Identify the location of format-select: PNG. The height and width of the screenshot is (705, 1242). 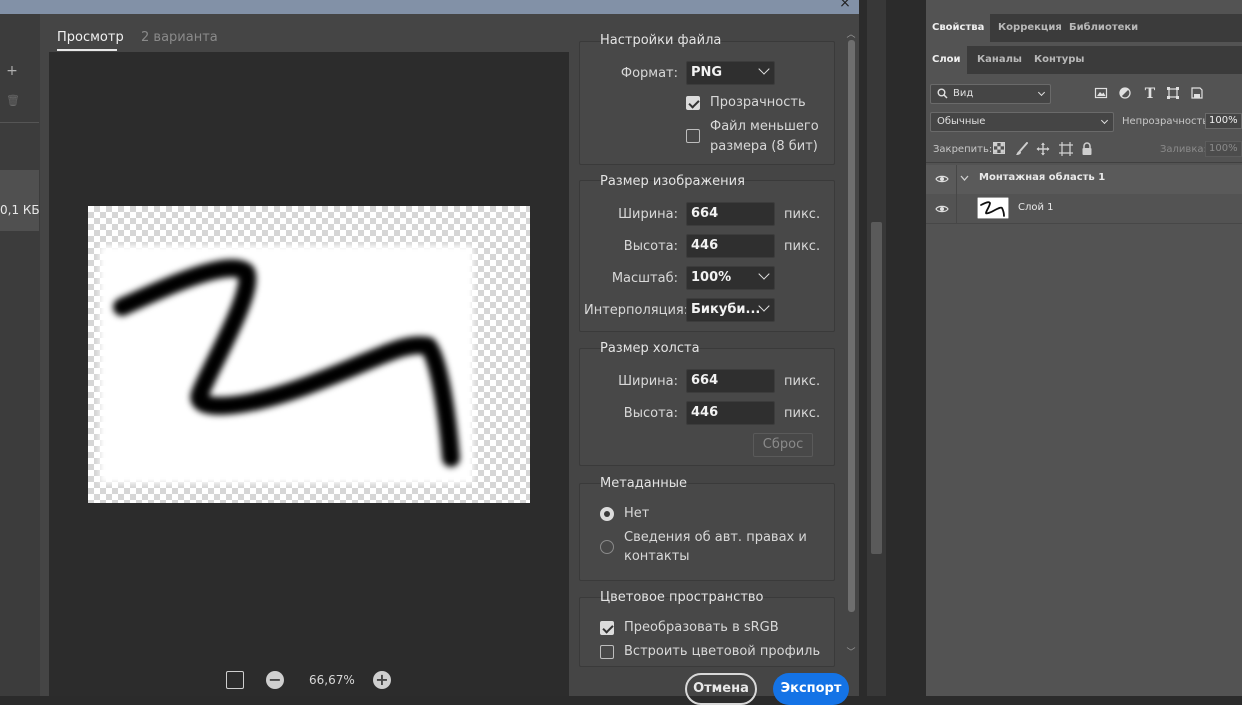
(730, 73).